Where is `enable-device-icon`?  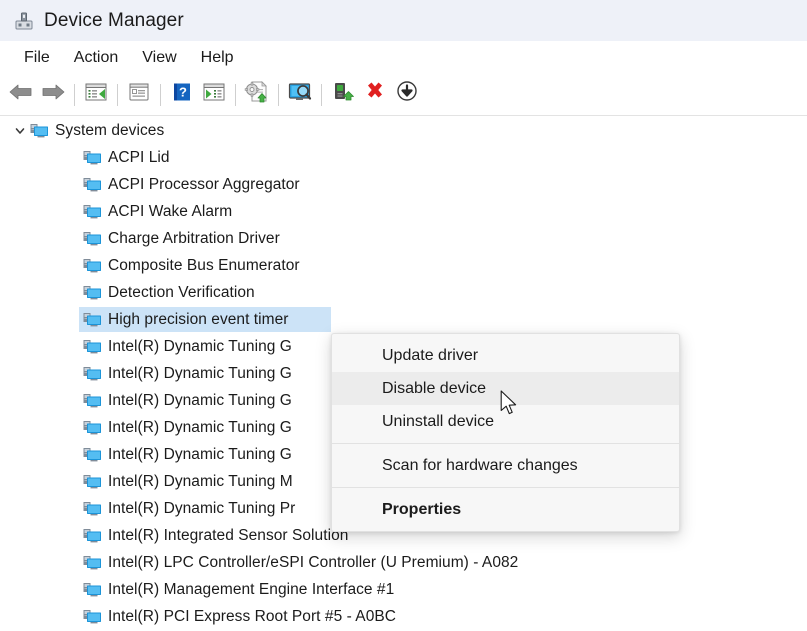 enable-device-icon is located at coordinates (343, 94).